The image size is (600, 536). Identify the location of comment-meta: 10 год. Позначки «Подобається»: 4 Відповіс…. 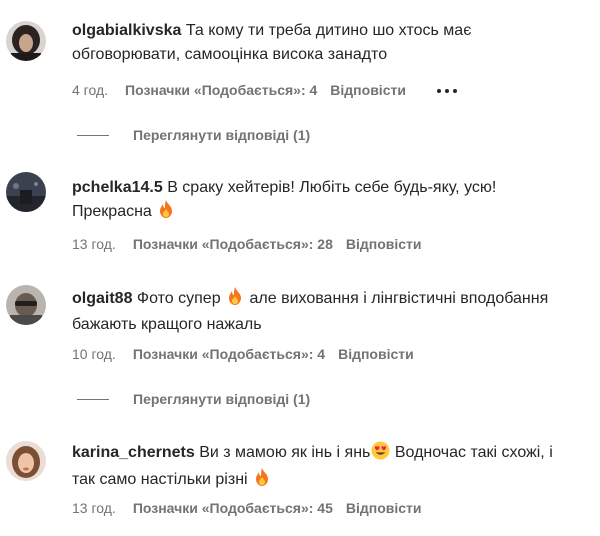
(249, 354).